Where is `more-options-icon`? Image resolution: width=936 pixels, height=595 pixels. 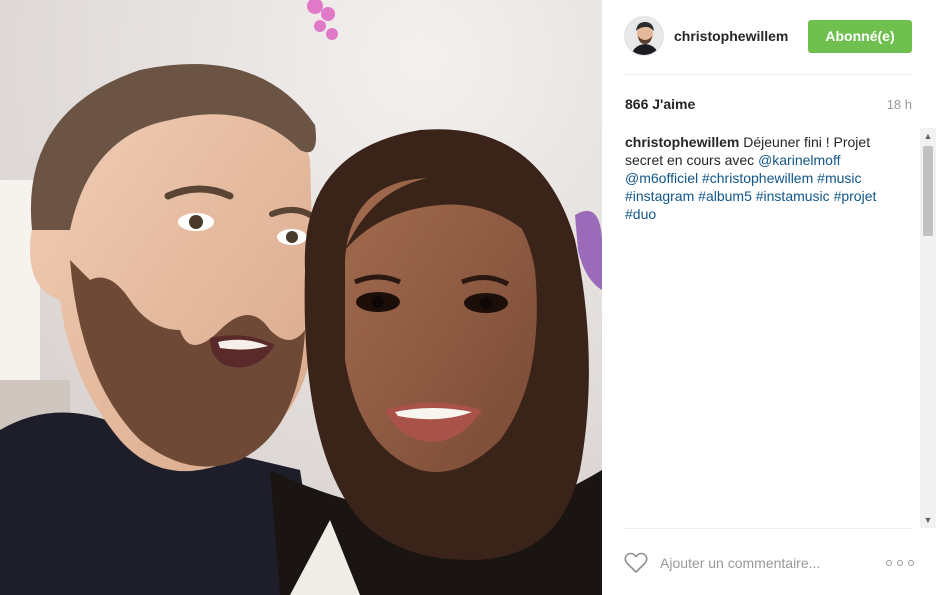
more-options-icon is located at coordinates (900, 563).